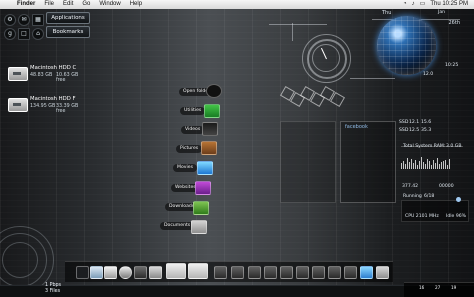 Image resolution: width=474 pixels, height=297 pixels. I want to click on dock-app-black, so click(140, 272).